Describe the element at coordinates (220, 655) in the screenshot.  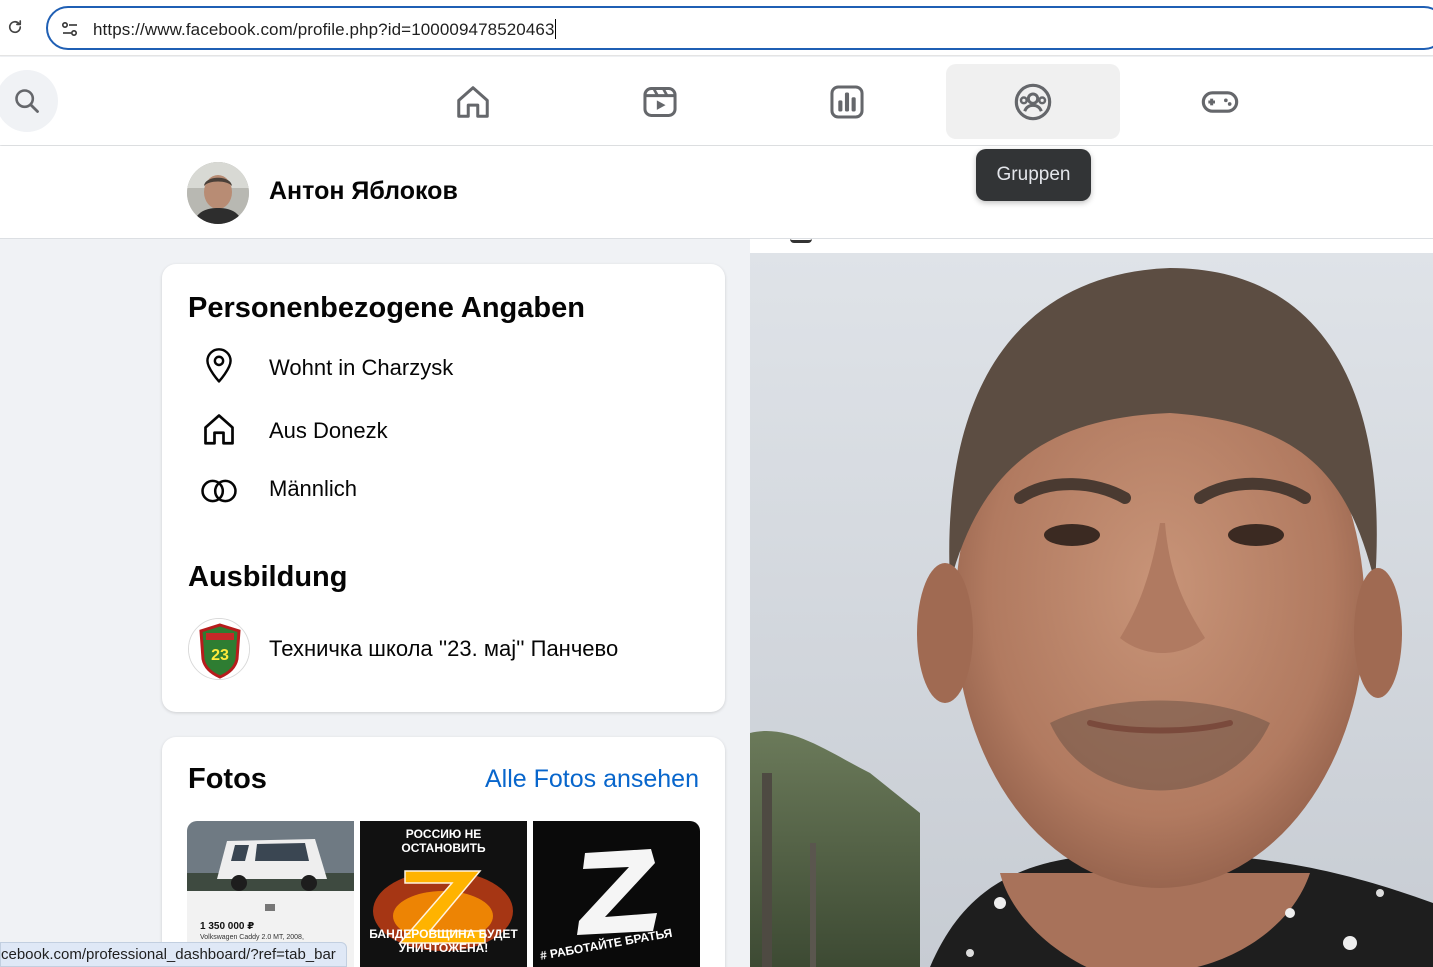
I see `school-logo-number: 23` at that location.